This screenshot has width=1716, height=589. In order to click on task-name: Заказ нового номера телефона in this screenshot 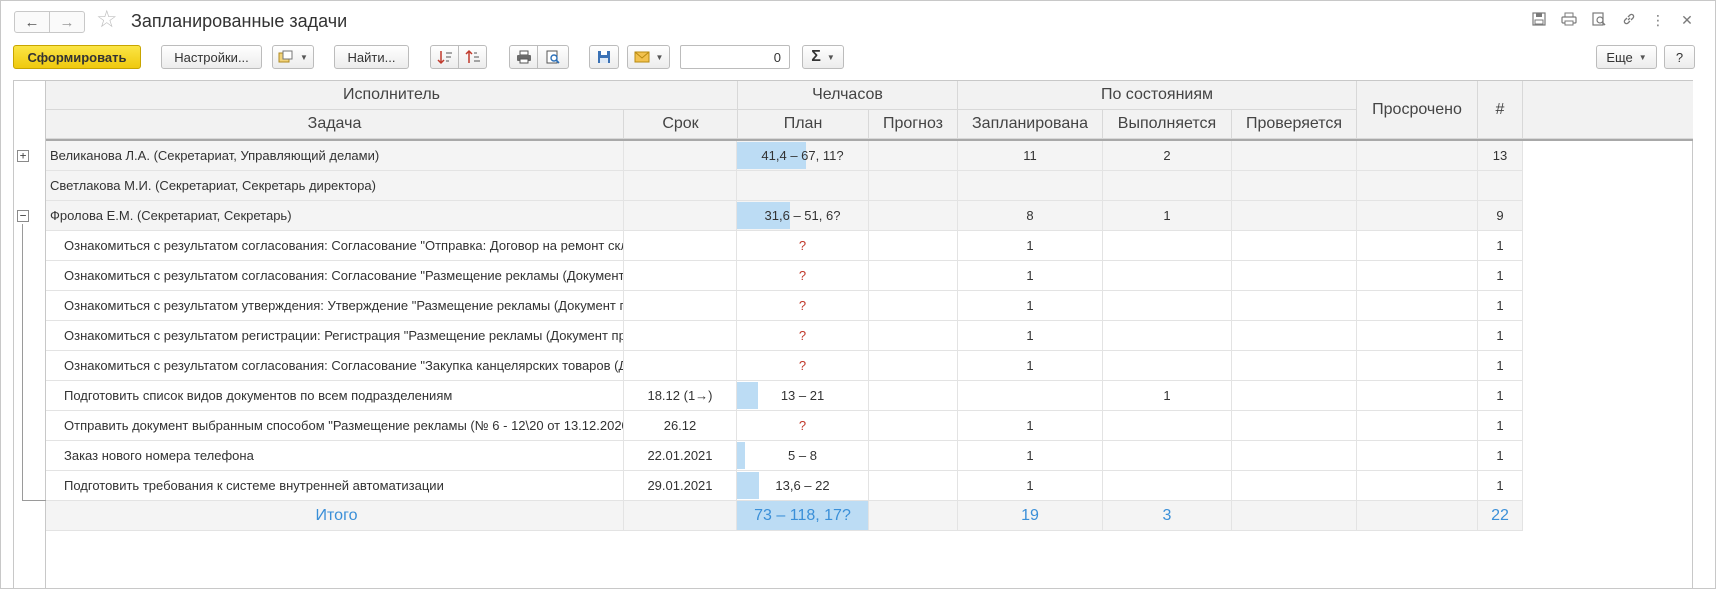, I will do `click(335, 455)`.